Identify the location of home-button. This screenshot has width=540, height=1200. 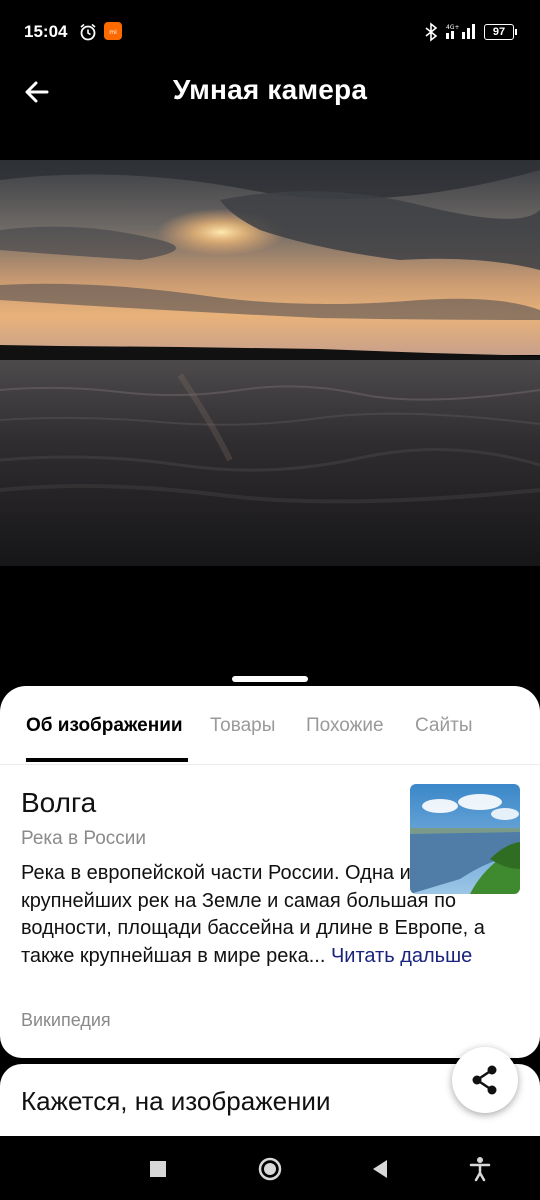
(270, 1168).